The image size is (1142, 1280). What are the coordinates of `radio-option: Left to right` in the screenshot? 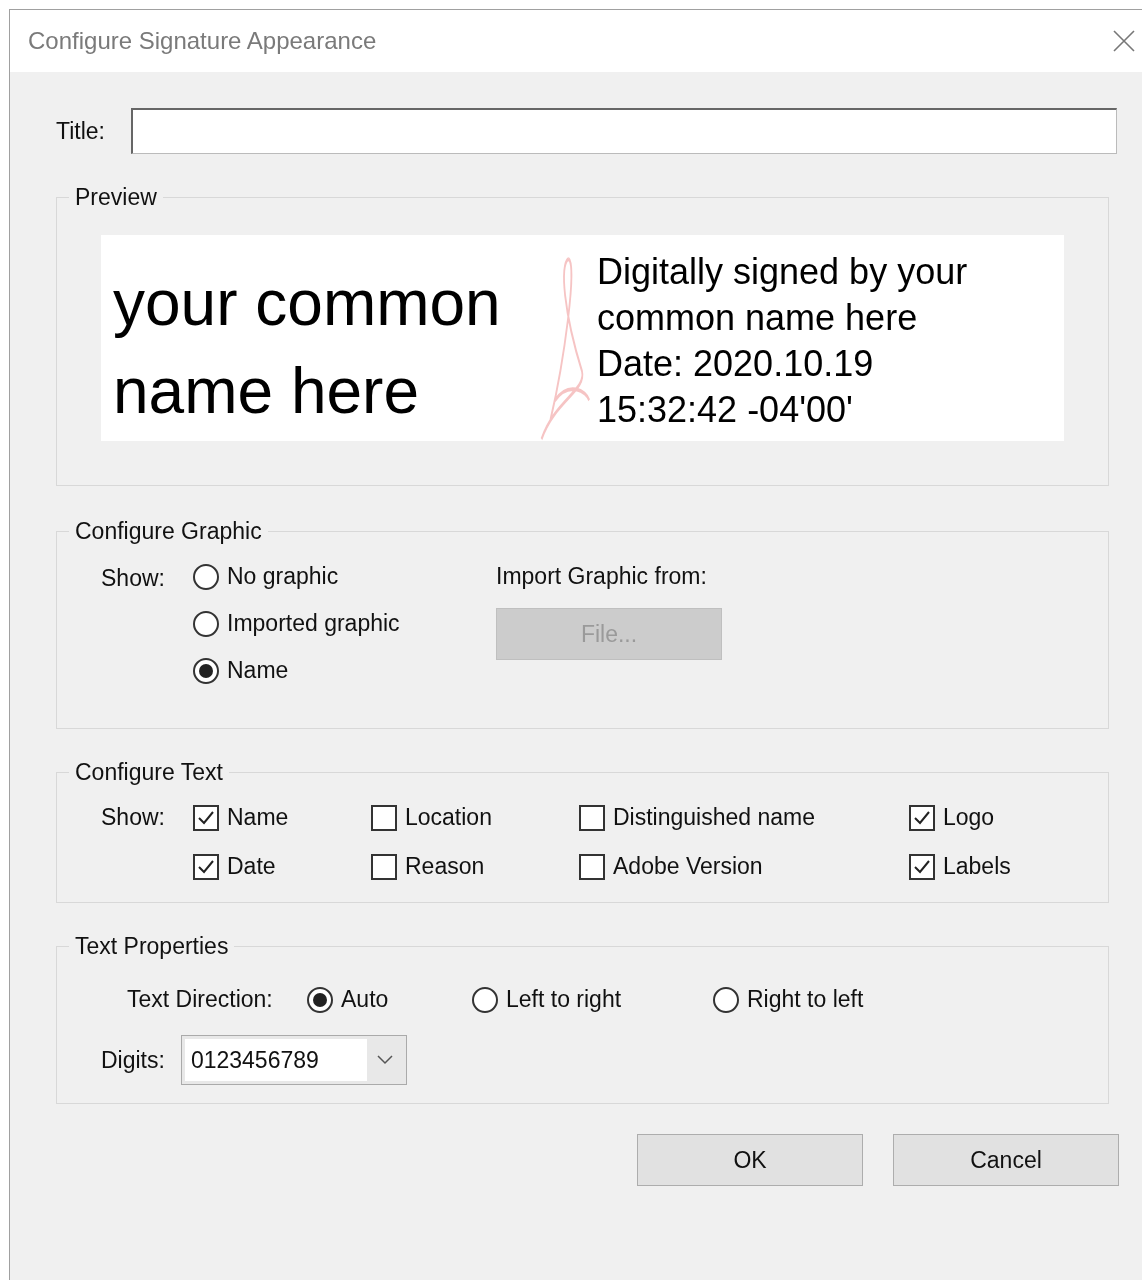 It's located at (592, 999).